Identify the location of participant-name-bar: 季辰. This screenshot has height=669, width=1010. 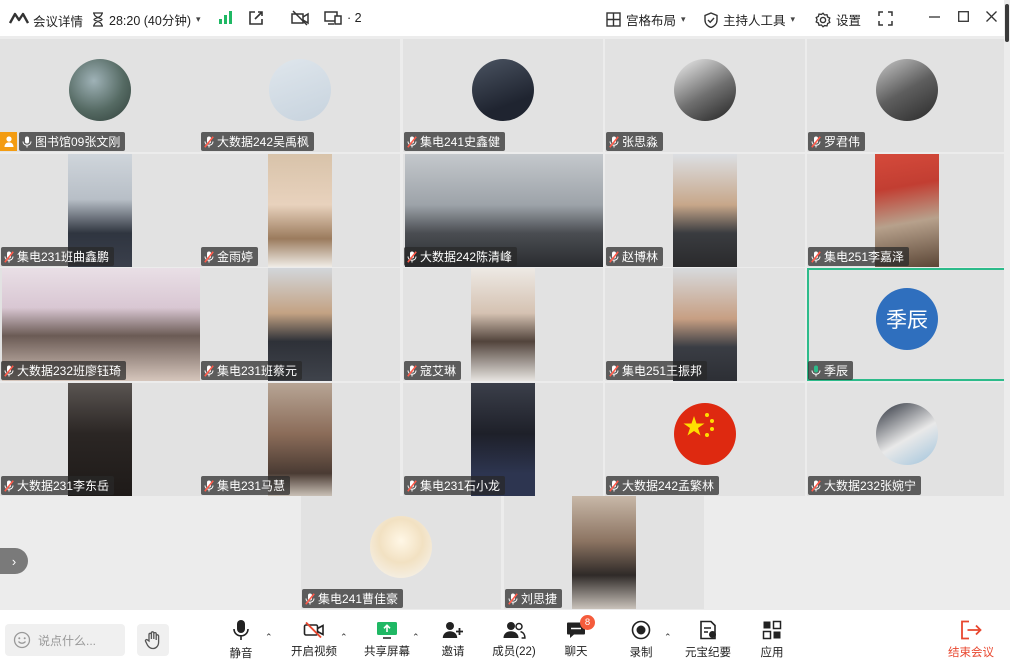
(831, 370).